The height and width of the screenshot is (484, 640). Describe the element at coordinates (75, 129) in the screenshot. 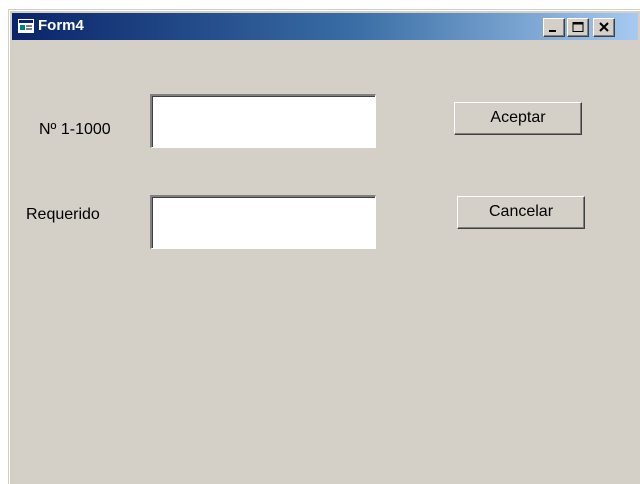

I see `number-range-label: Nº 1-1000` at that location.